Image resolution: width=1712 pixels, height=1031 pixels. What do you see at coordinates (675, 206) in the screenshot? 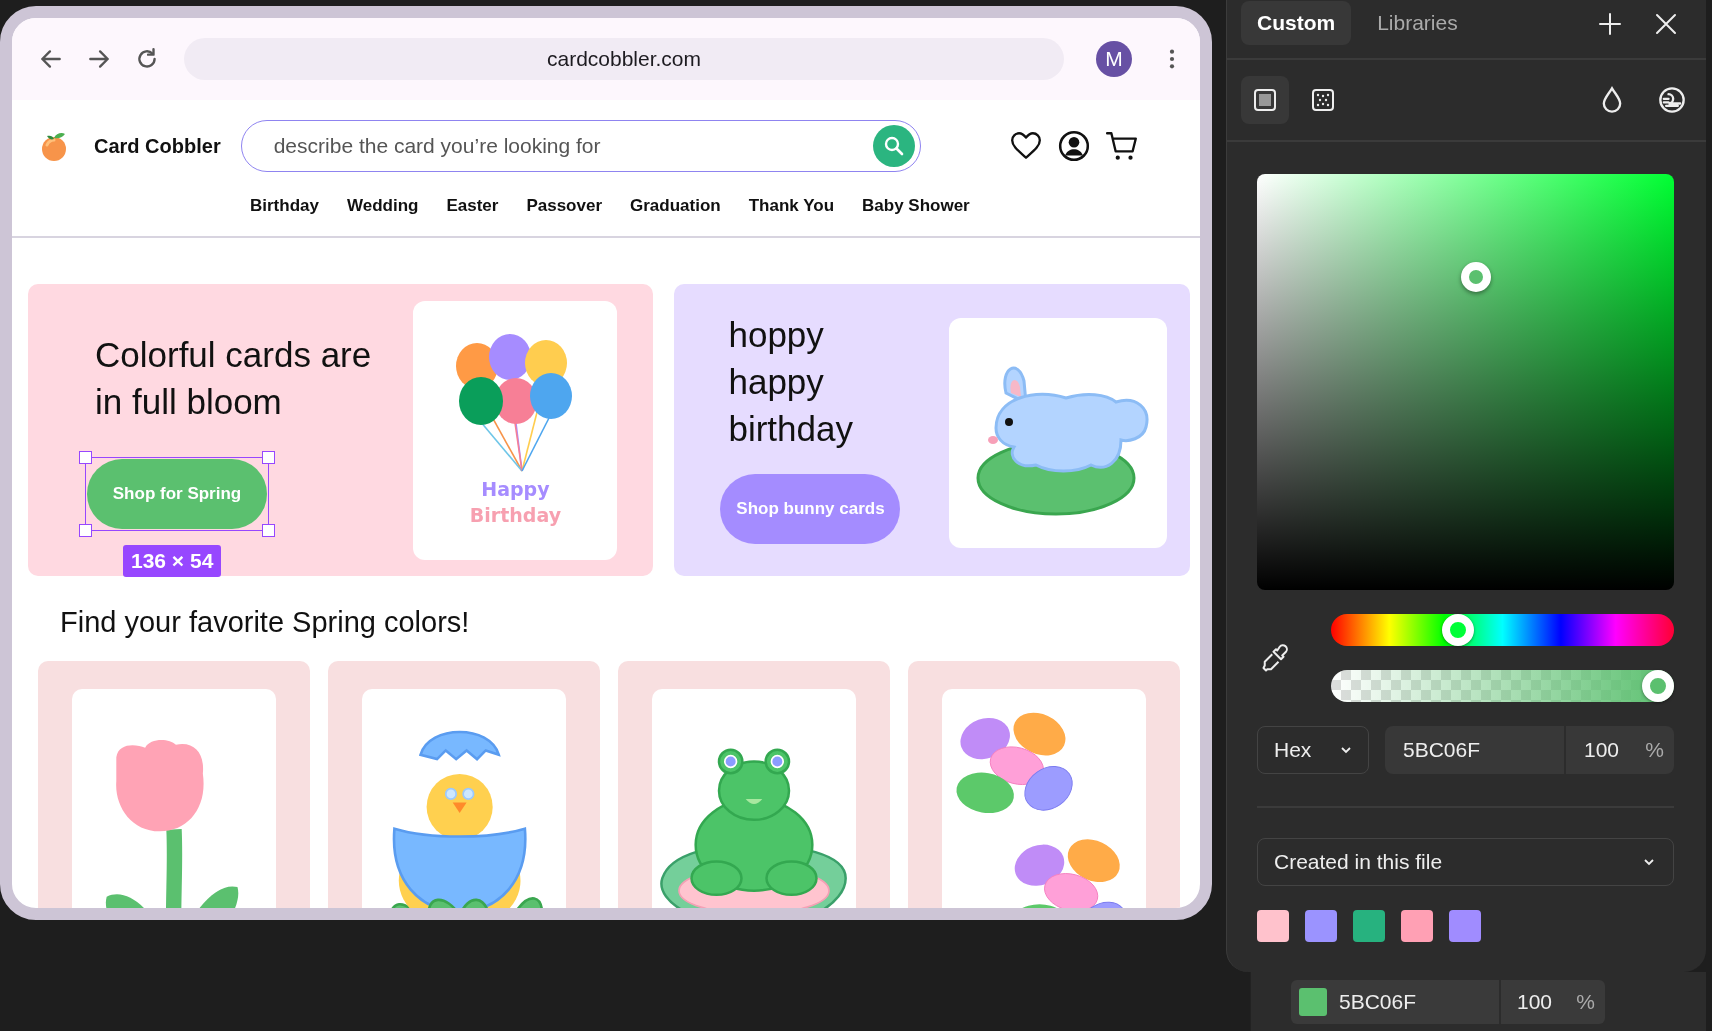
I see `category-link: Graduation` at bounding box center [675, 206].